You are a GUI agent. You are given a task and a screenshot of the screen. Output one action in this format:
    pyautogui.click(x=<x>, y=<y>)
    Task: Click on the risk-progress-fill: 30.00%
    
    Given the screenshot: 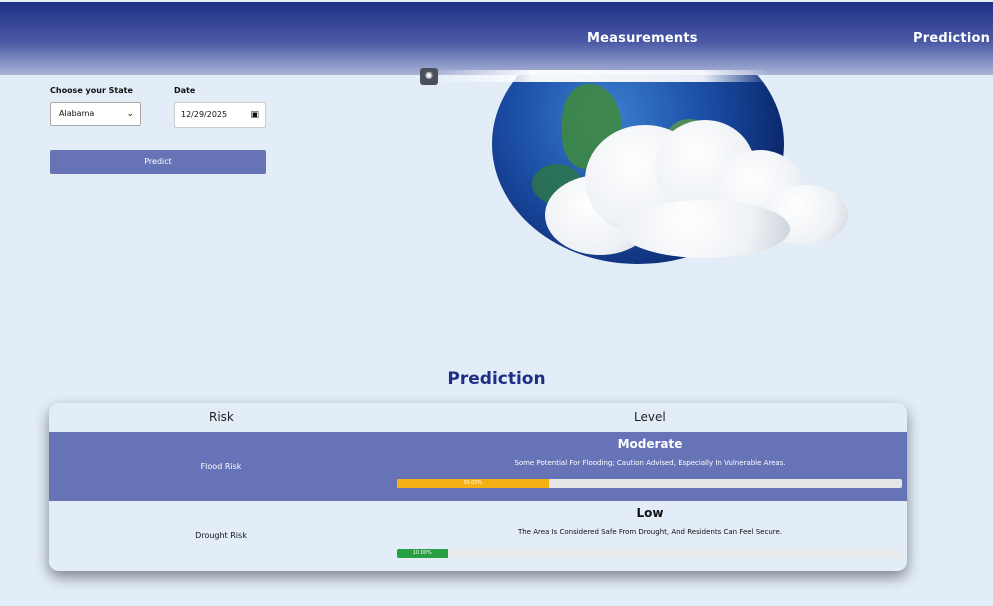 What is the action you would take?
    pyautogui.click(x=473, y=483)
    